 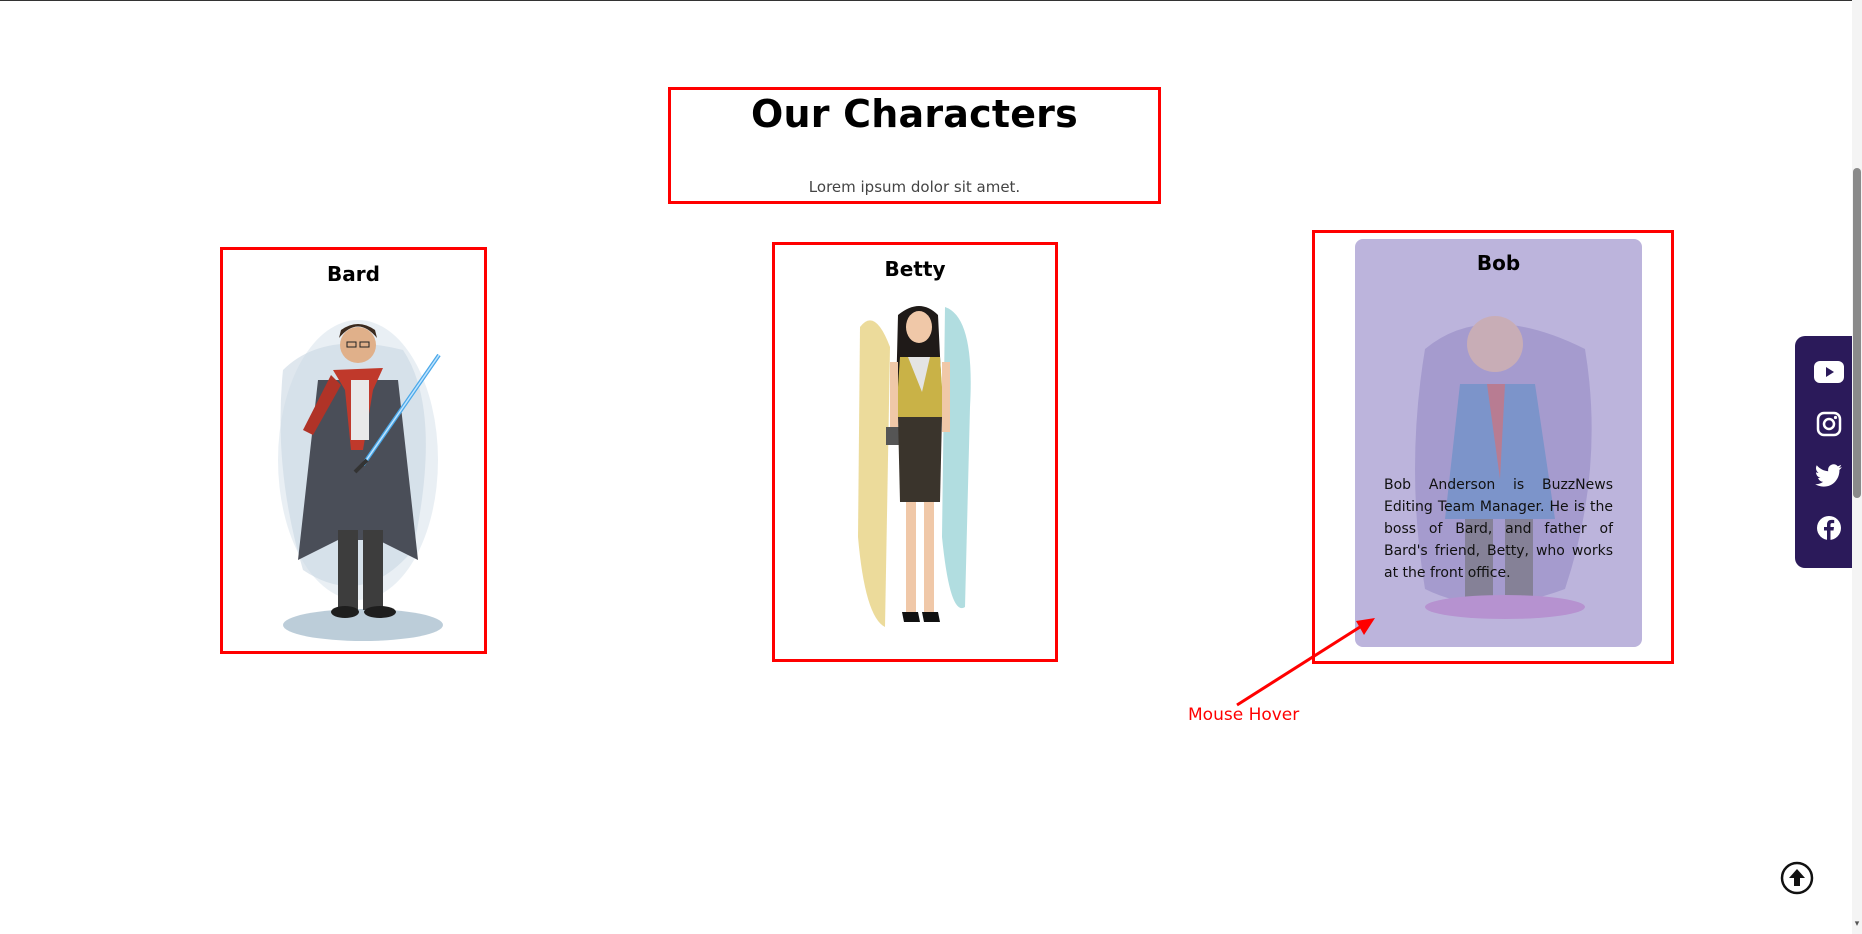 I want to click on character-card-betty: Betty, so click(x=915, y=452).